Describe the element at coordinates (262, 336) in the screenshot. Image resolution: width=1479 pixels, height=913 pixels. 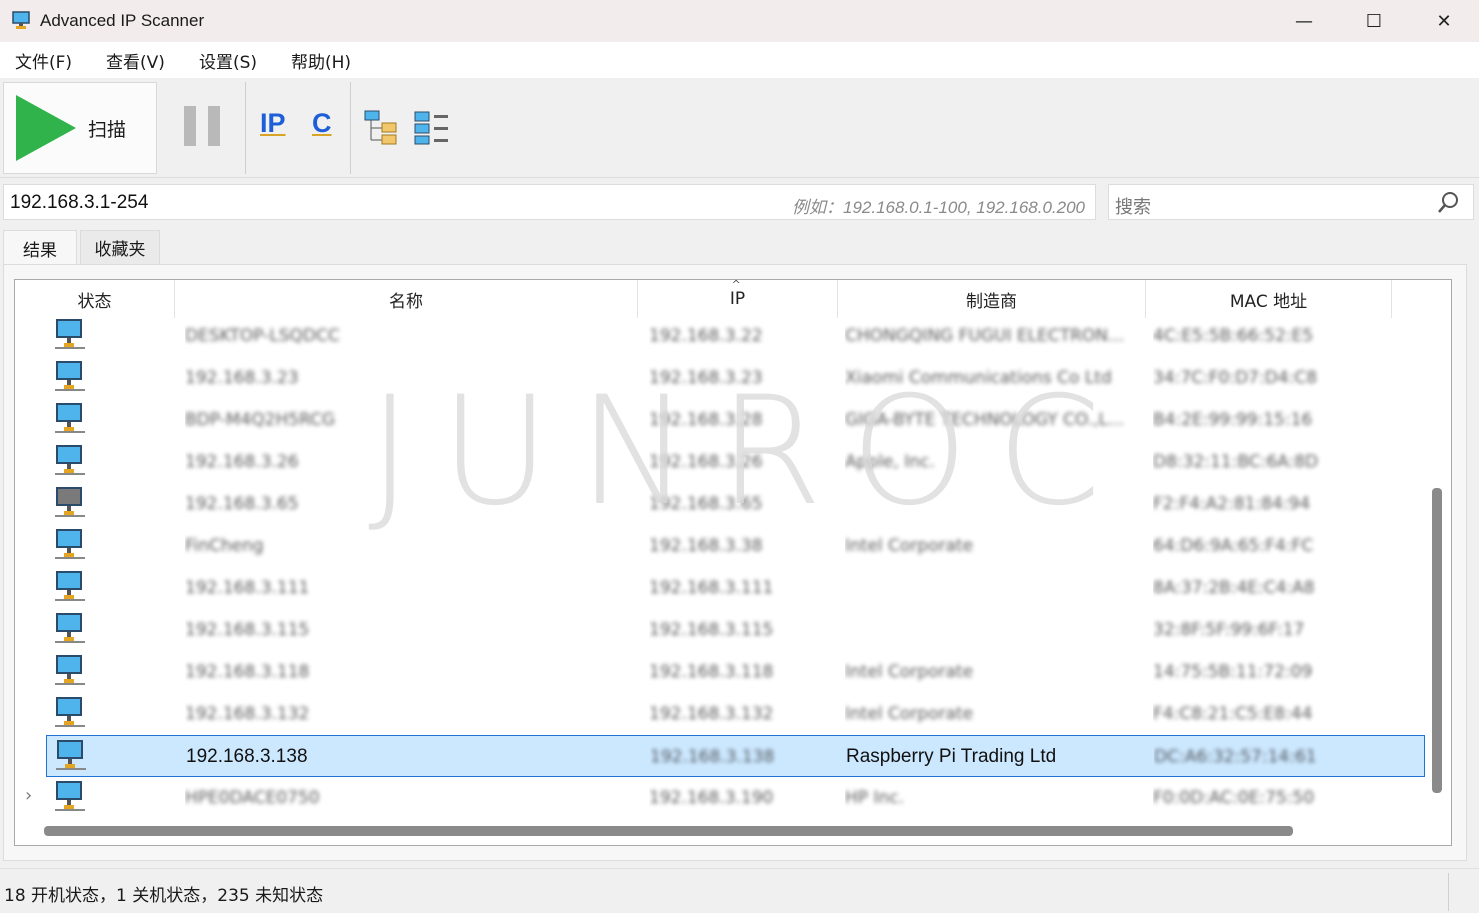
I see `cell-name-text: DESKTOP-LSQDCC` at that location.